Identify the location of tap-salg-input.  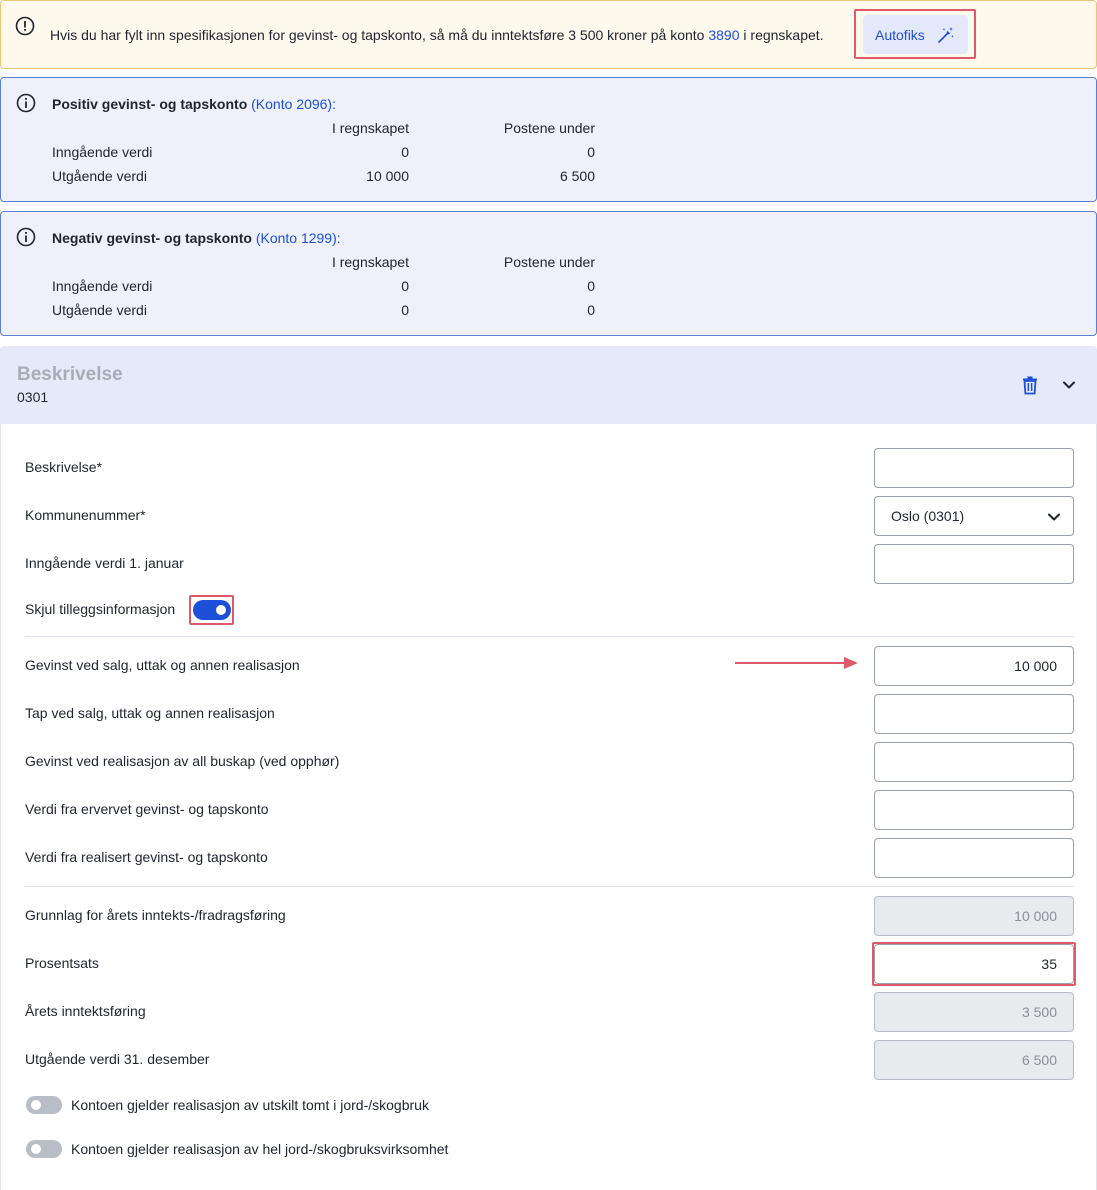
(974, 714).